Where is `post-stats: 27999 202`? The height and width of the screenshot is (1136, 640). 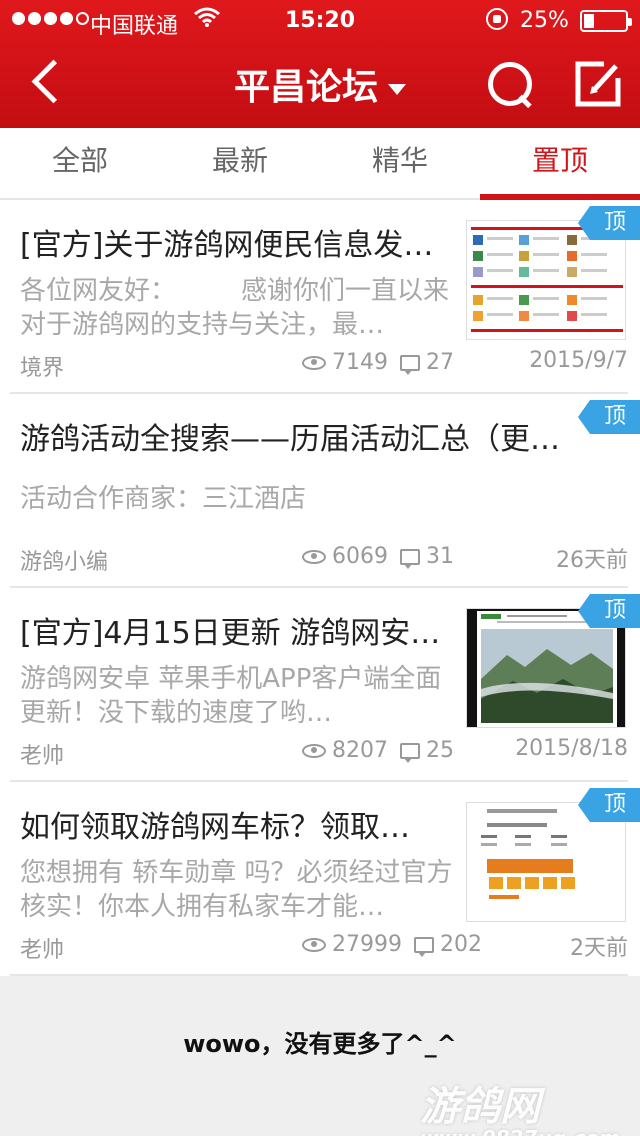
post-stats: 27999 202 is located at coordinates (392, 944).